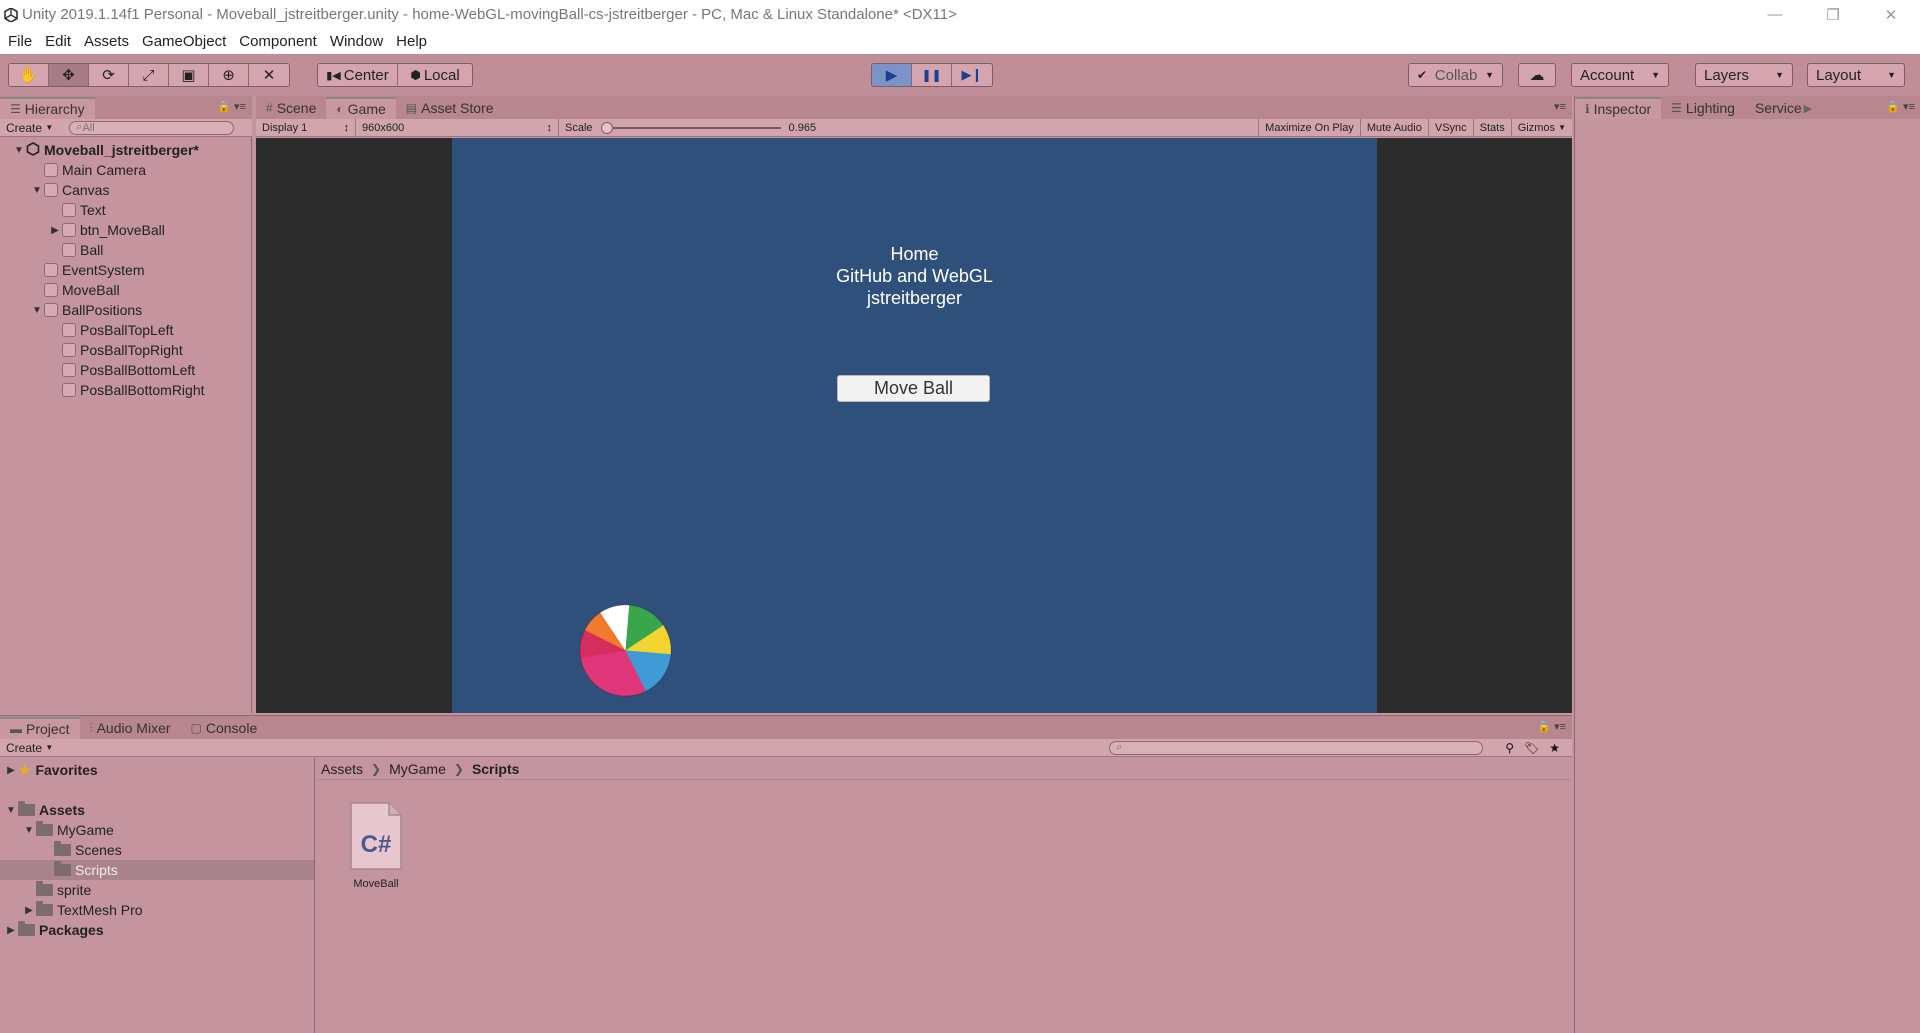  I want to click on scale-slider, so click(690, 127).